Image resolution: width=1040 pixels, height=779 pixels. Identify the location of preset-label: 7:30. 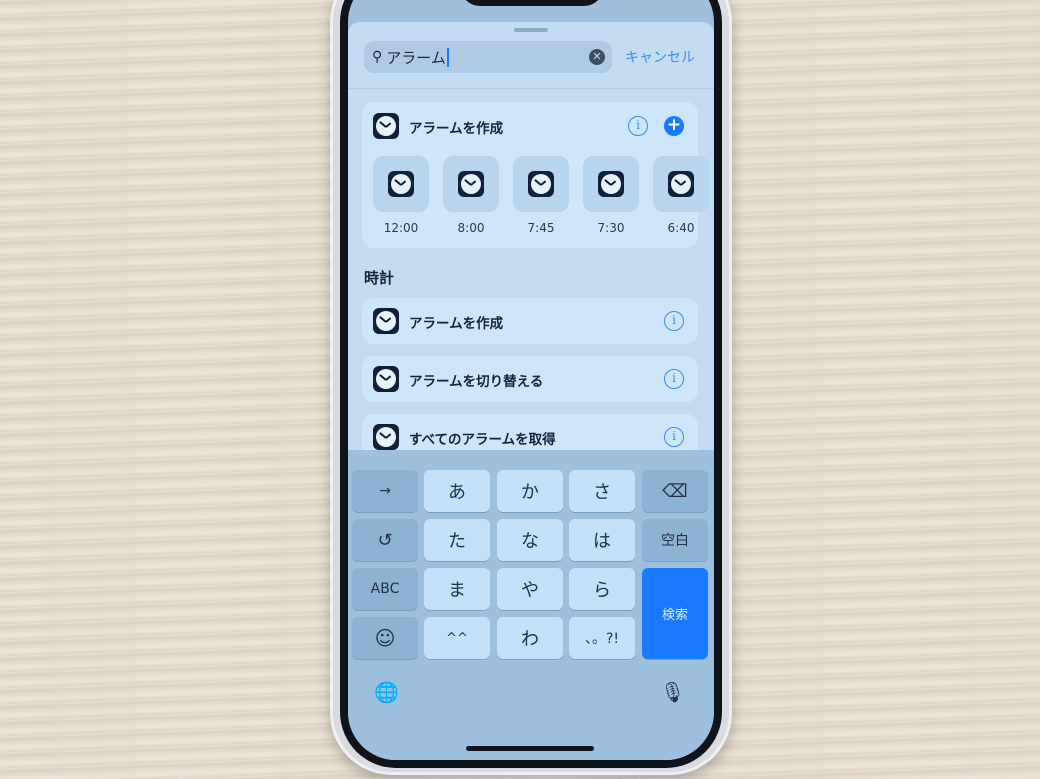
(611, 228).